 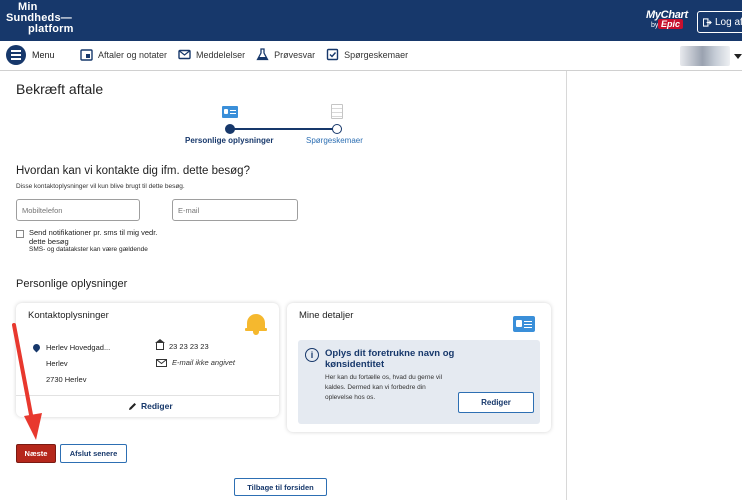 What do you see at coordinates (30, 55) in the screenshot?
I see `menu-button: Menu` at bounding box center [30, 55].